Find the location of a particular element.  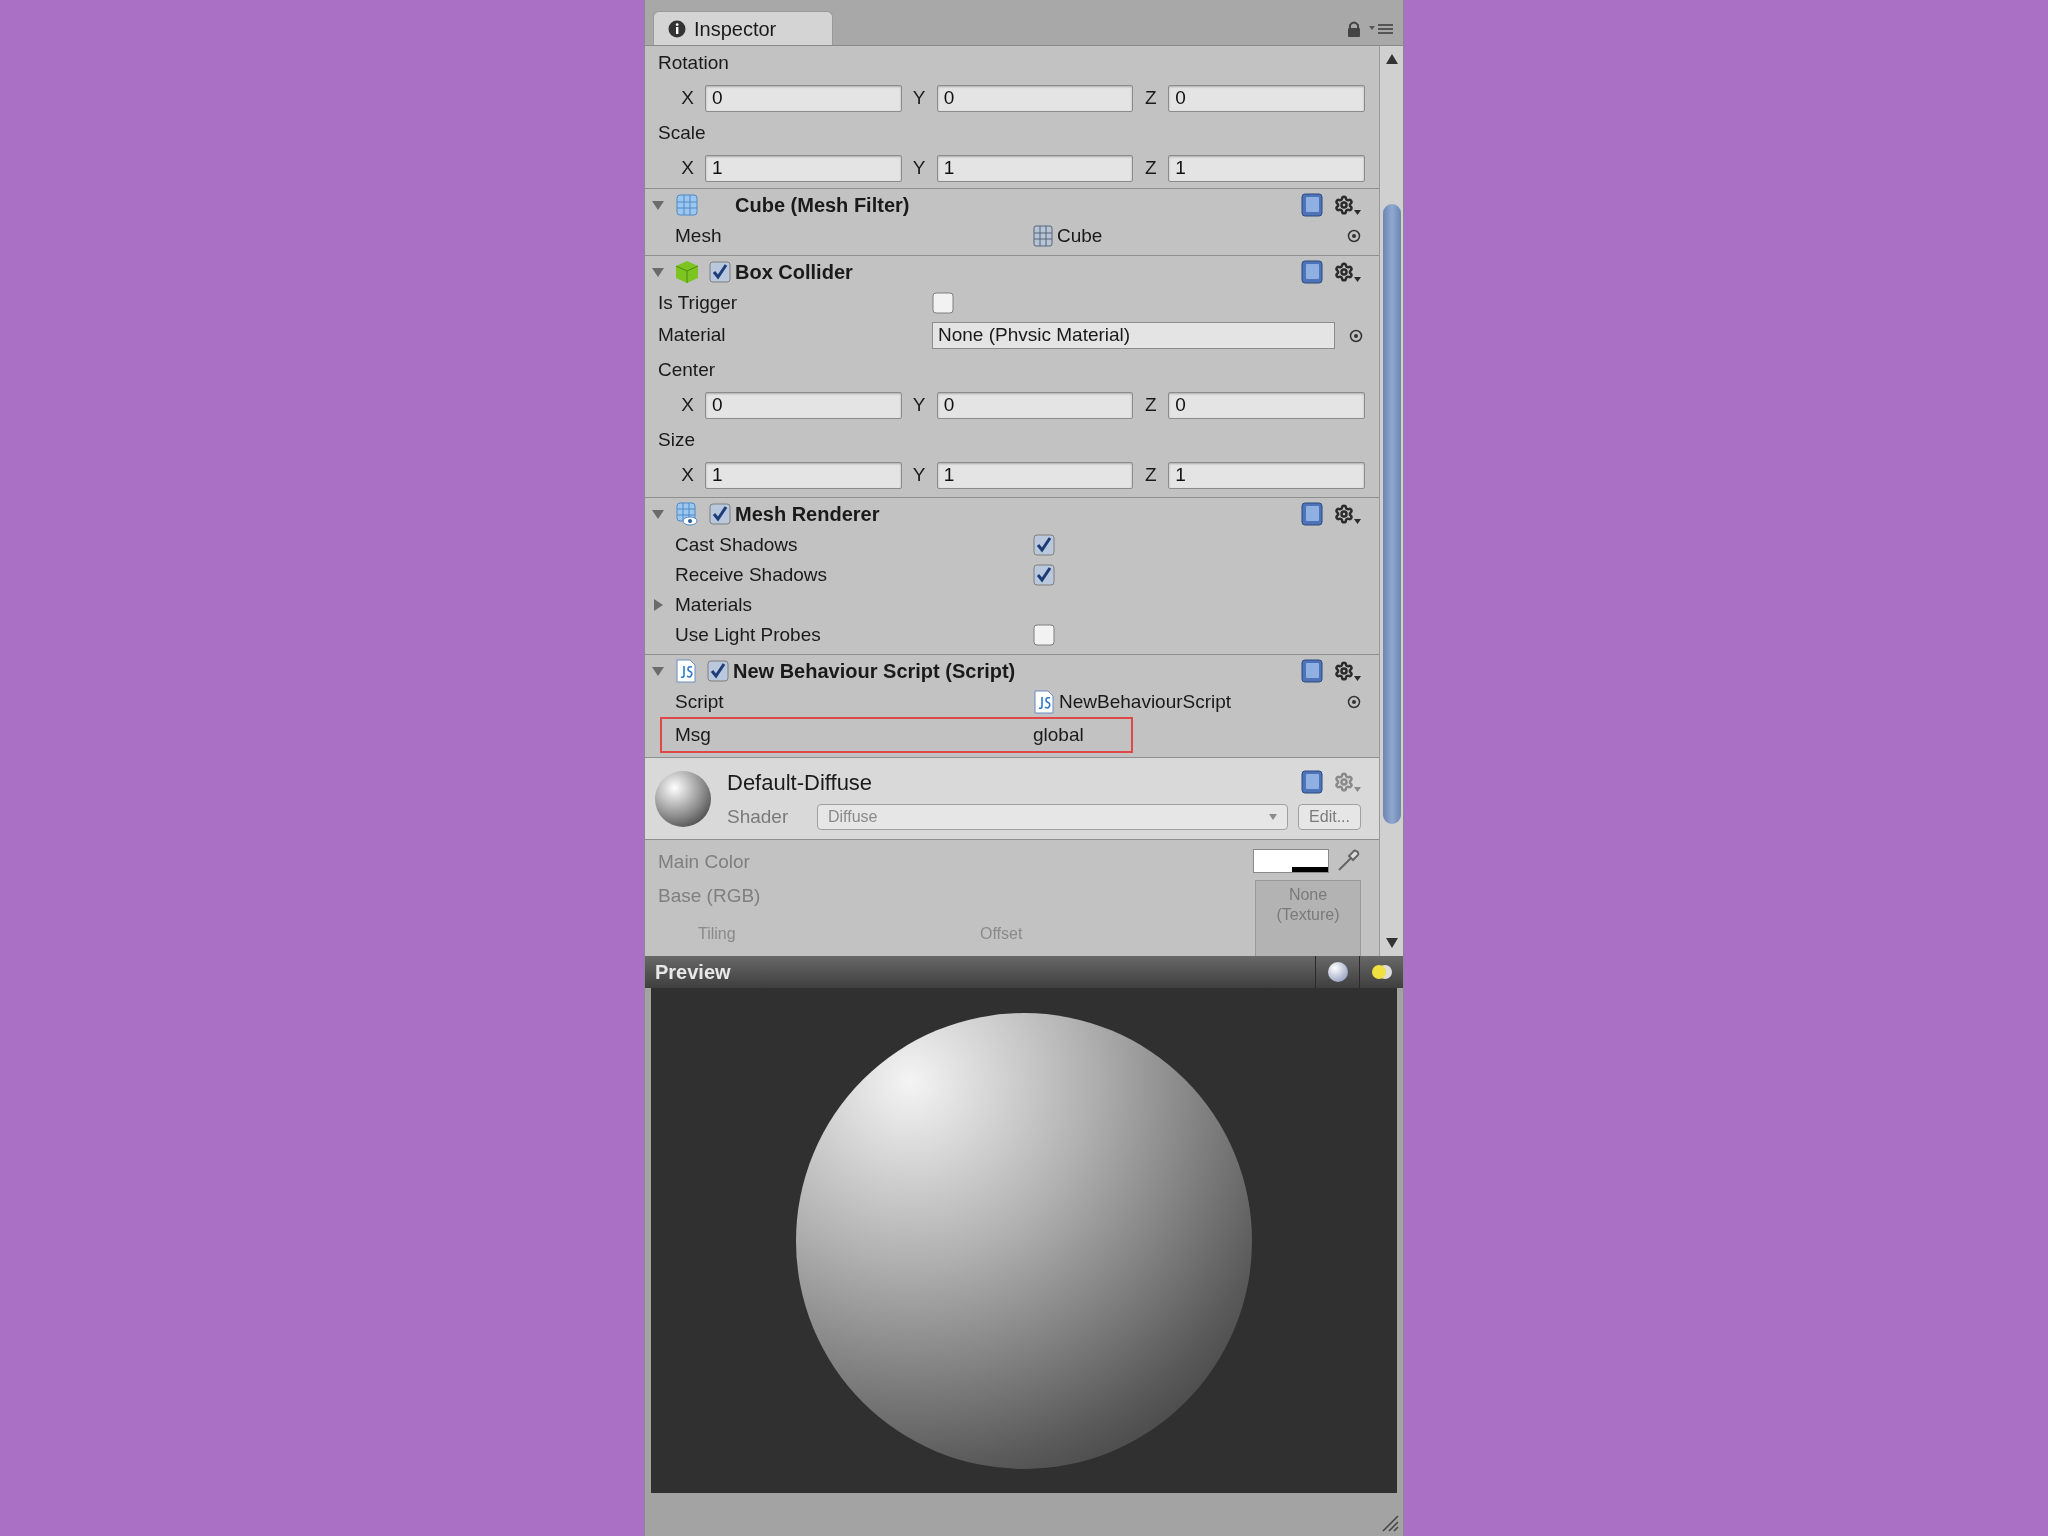

property-label: Cast Shadows is located at coordinates (737, 544).